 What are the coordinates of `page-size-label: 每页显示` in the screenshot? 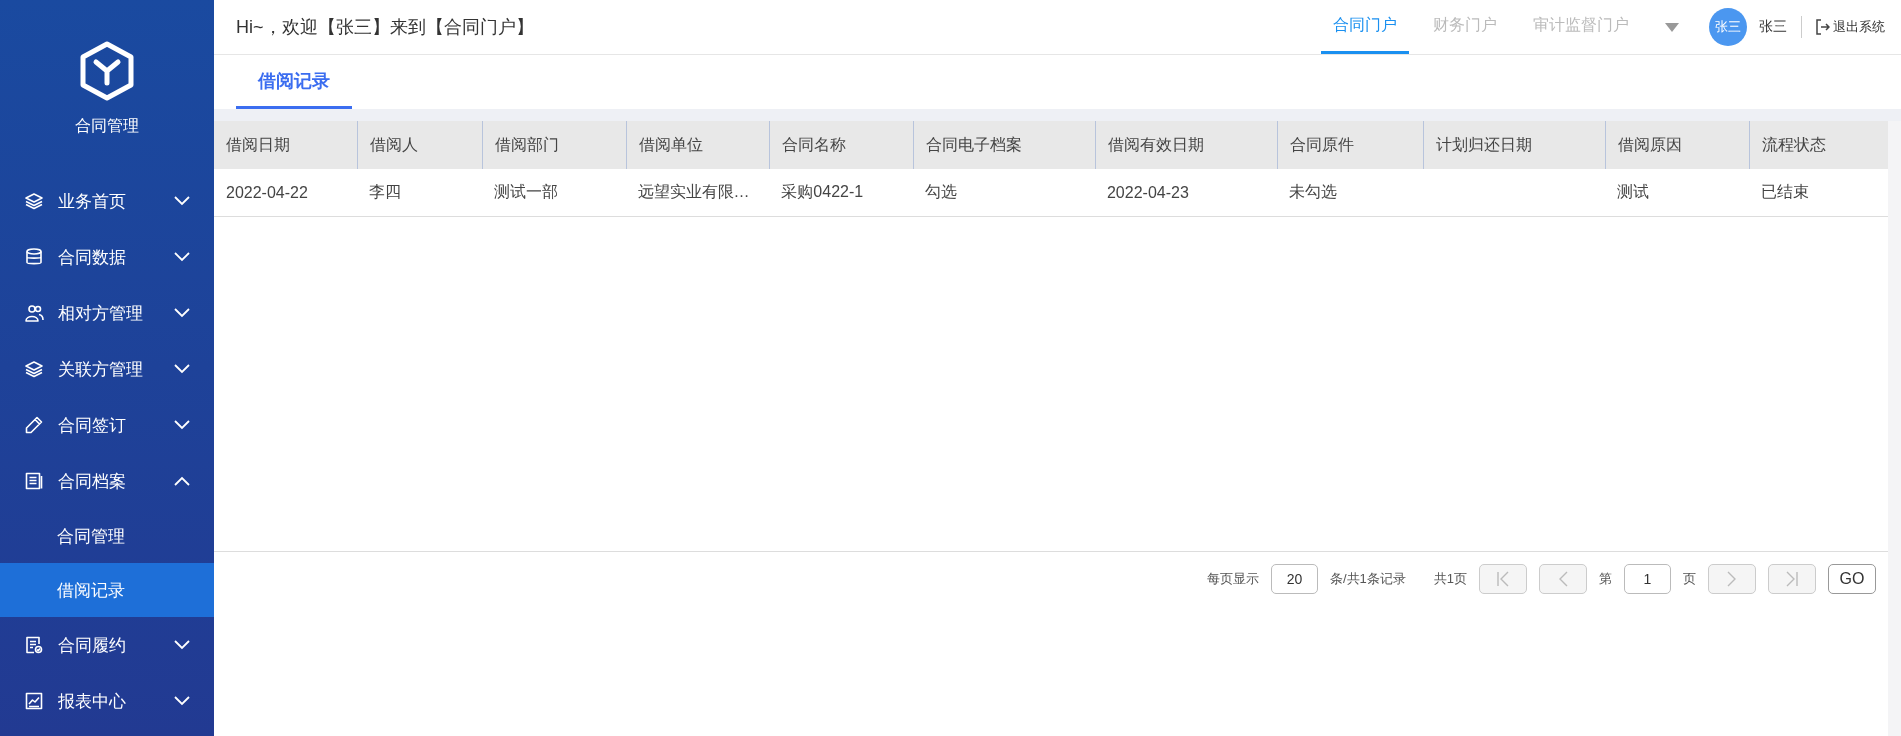 It's located at (1232, 579).